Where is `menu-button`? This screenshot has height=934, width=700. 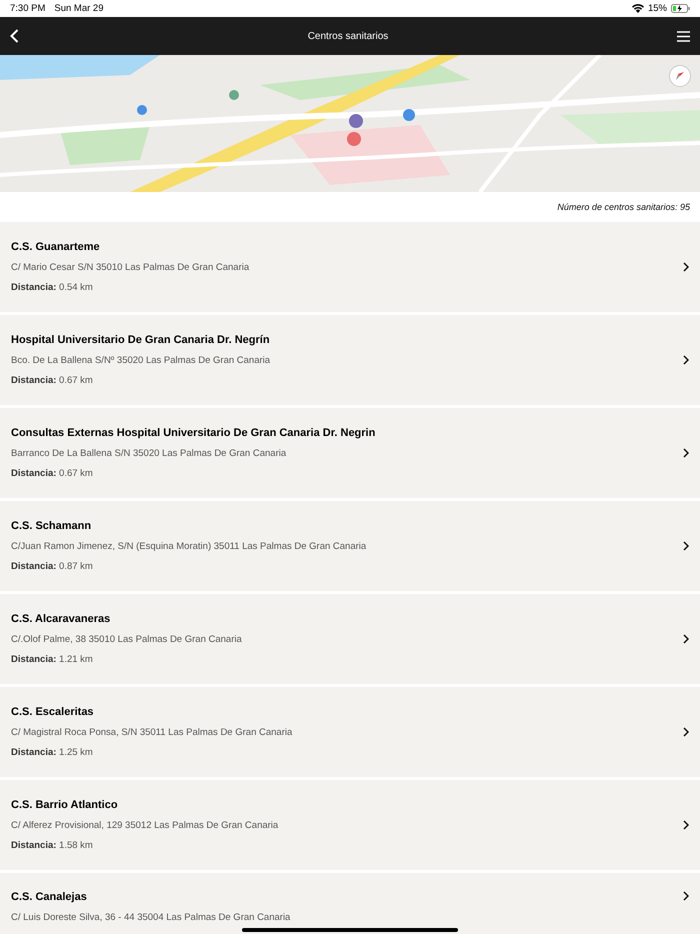
menu-button is located at coordinates (683, 36).